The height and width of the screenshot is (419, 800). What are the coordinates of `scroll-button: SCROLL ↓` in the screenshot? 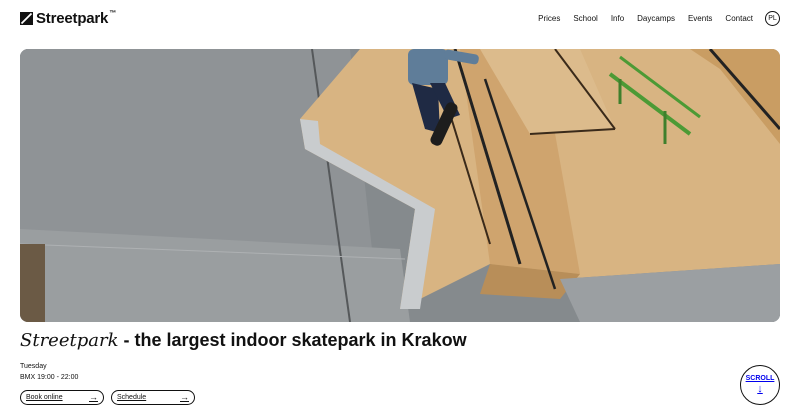 It's located at (760, 385).